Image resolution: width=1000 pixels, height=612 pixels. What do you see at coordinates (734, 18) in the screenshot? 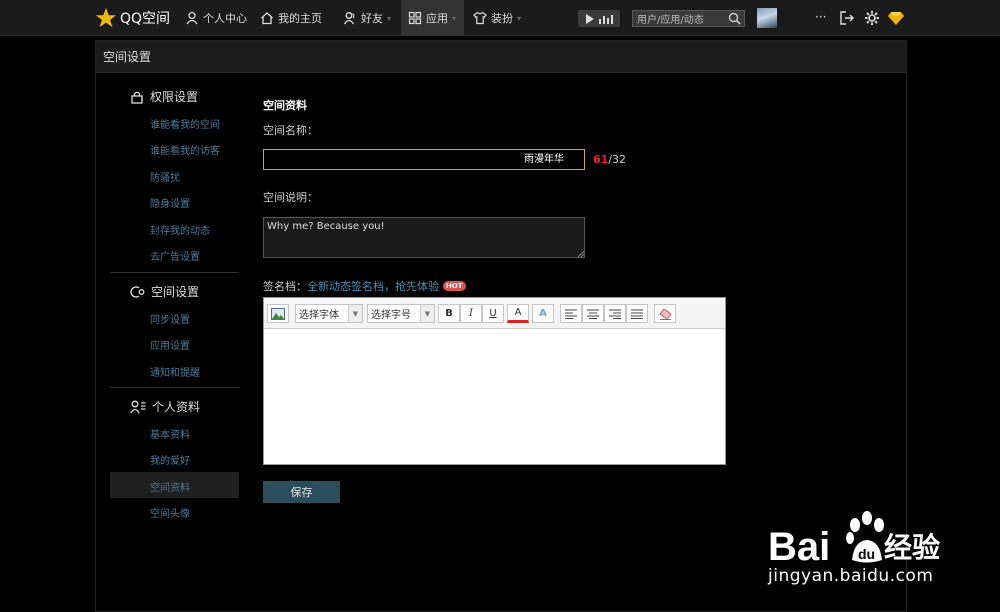
I see `search-icon` at bounding box center [734, 18].